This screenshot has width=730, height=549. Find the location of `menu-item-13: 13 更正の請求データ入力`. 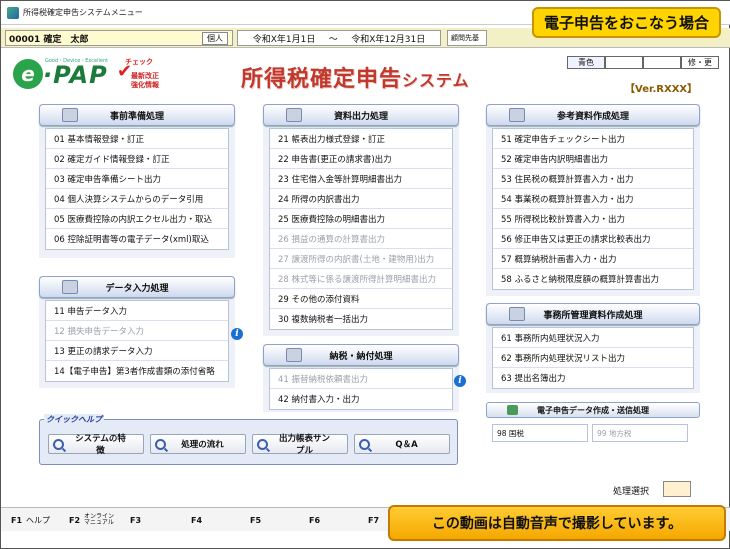

menu-item-13: 13 更正の請求データ入力 is located at coordinates (137, 351).